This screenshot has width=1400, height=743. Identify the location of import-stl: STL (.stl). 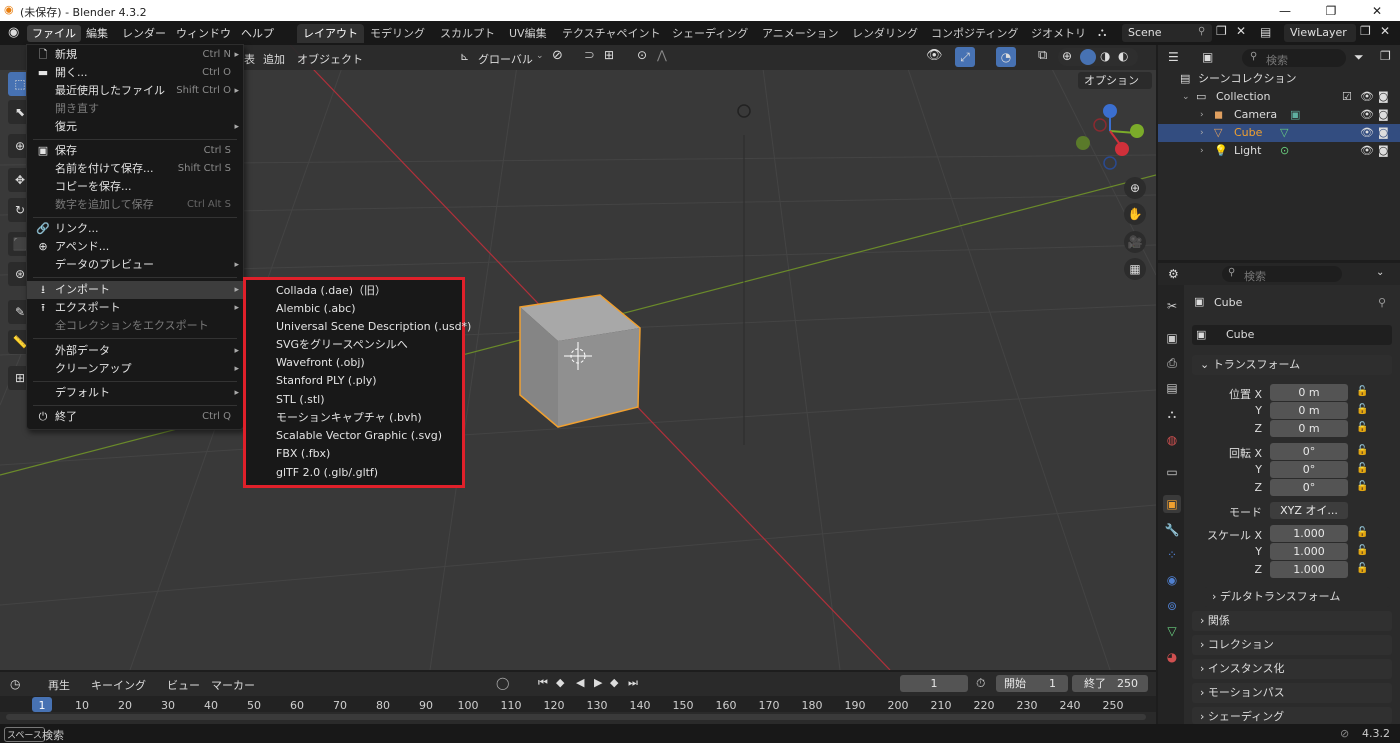
(300, 400).